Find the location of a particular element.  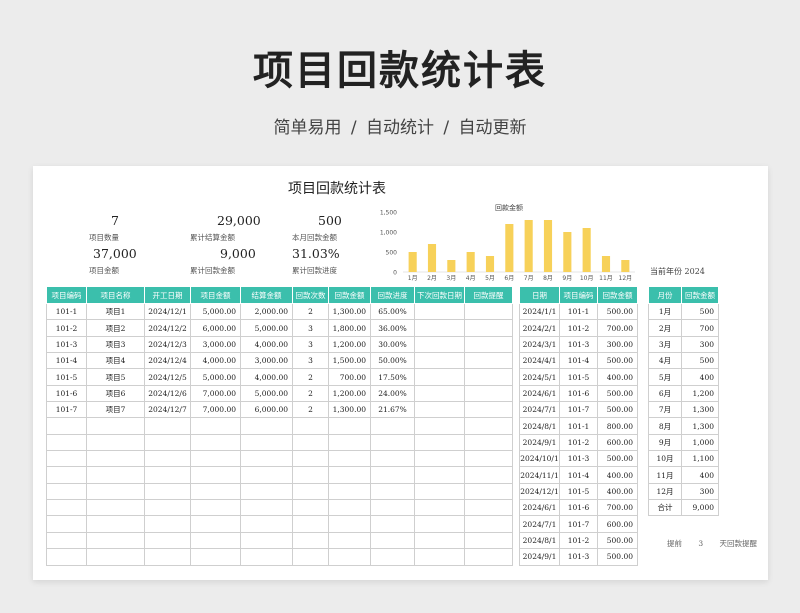

payment-table-cell: 2024/1/1 is located at coordinates (539, 311).